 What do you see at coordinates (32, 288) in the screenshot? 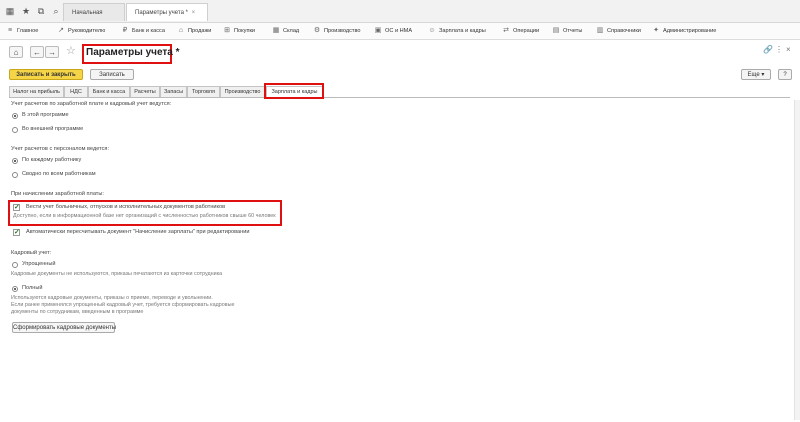
I see `radio-hr-full-label: Полный` at bounding box center [32, 288].